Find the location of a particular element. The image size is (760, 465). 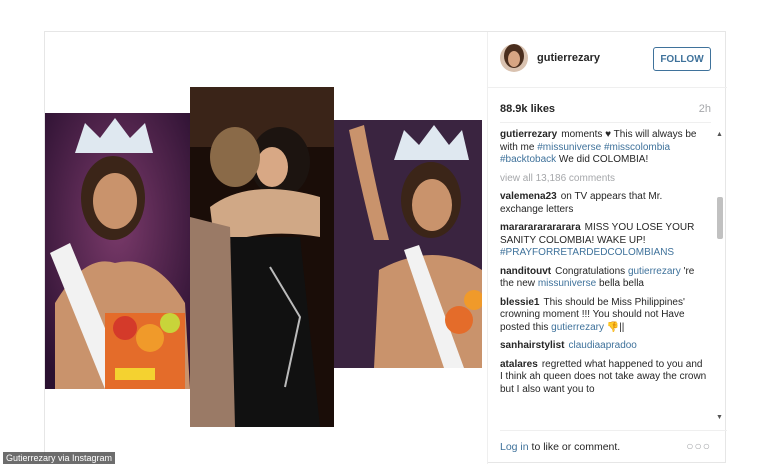

post-footer: Log in to like or comment. ○○○ is located at coordinates (613, 447).